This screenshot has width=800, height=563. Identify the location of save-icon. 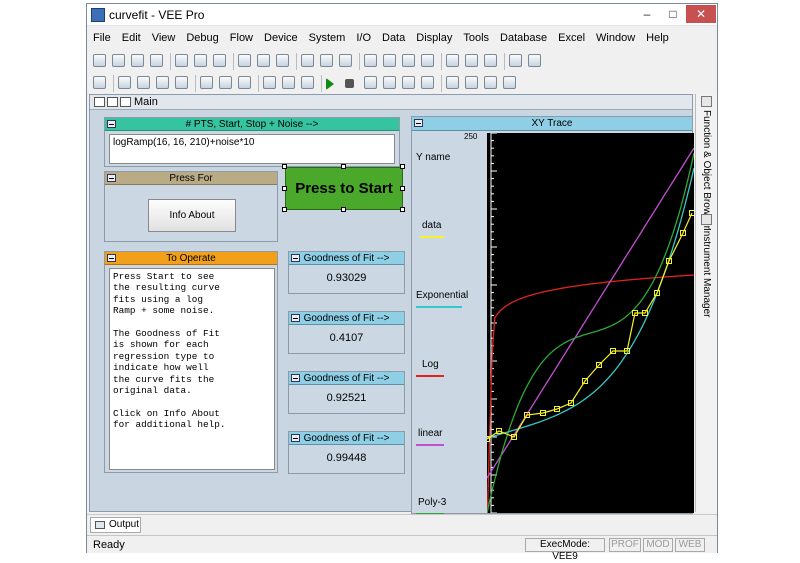
(137, 60).